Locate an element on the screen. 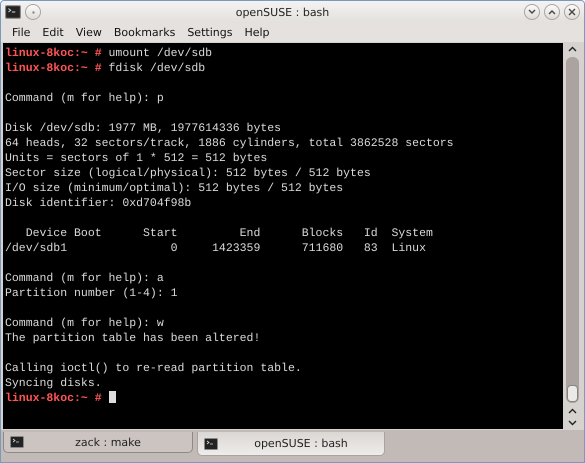 The height and width of the screenshot is (463, 585). session-tab: openSUSE : bash is located at coordinates (291, 444).